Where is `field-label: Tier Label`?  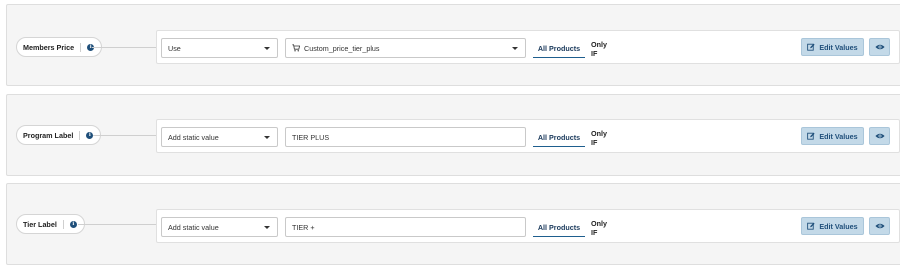
field-label: Tier Label is located at coordinates (40, 224).